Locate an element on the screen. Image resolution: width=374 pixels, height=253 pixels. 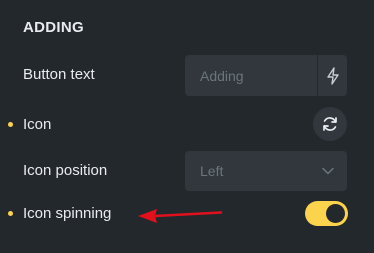
button-text-input is located at coordinates (251, 75).